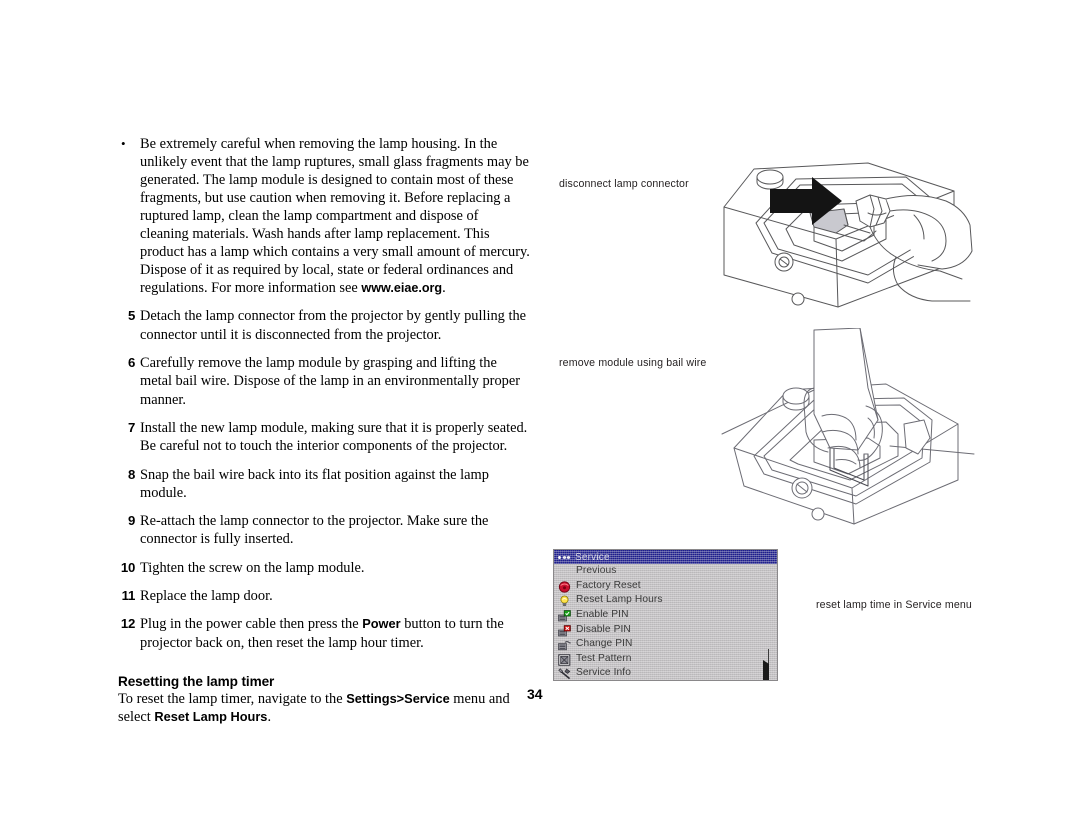 The width and height of the screenshot is (1080, 834). What do you see at coordinates (848, 240) in the screenshot?
I see `illustration-disconnect-lamp-connector` at bounding box center [848, 240].